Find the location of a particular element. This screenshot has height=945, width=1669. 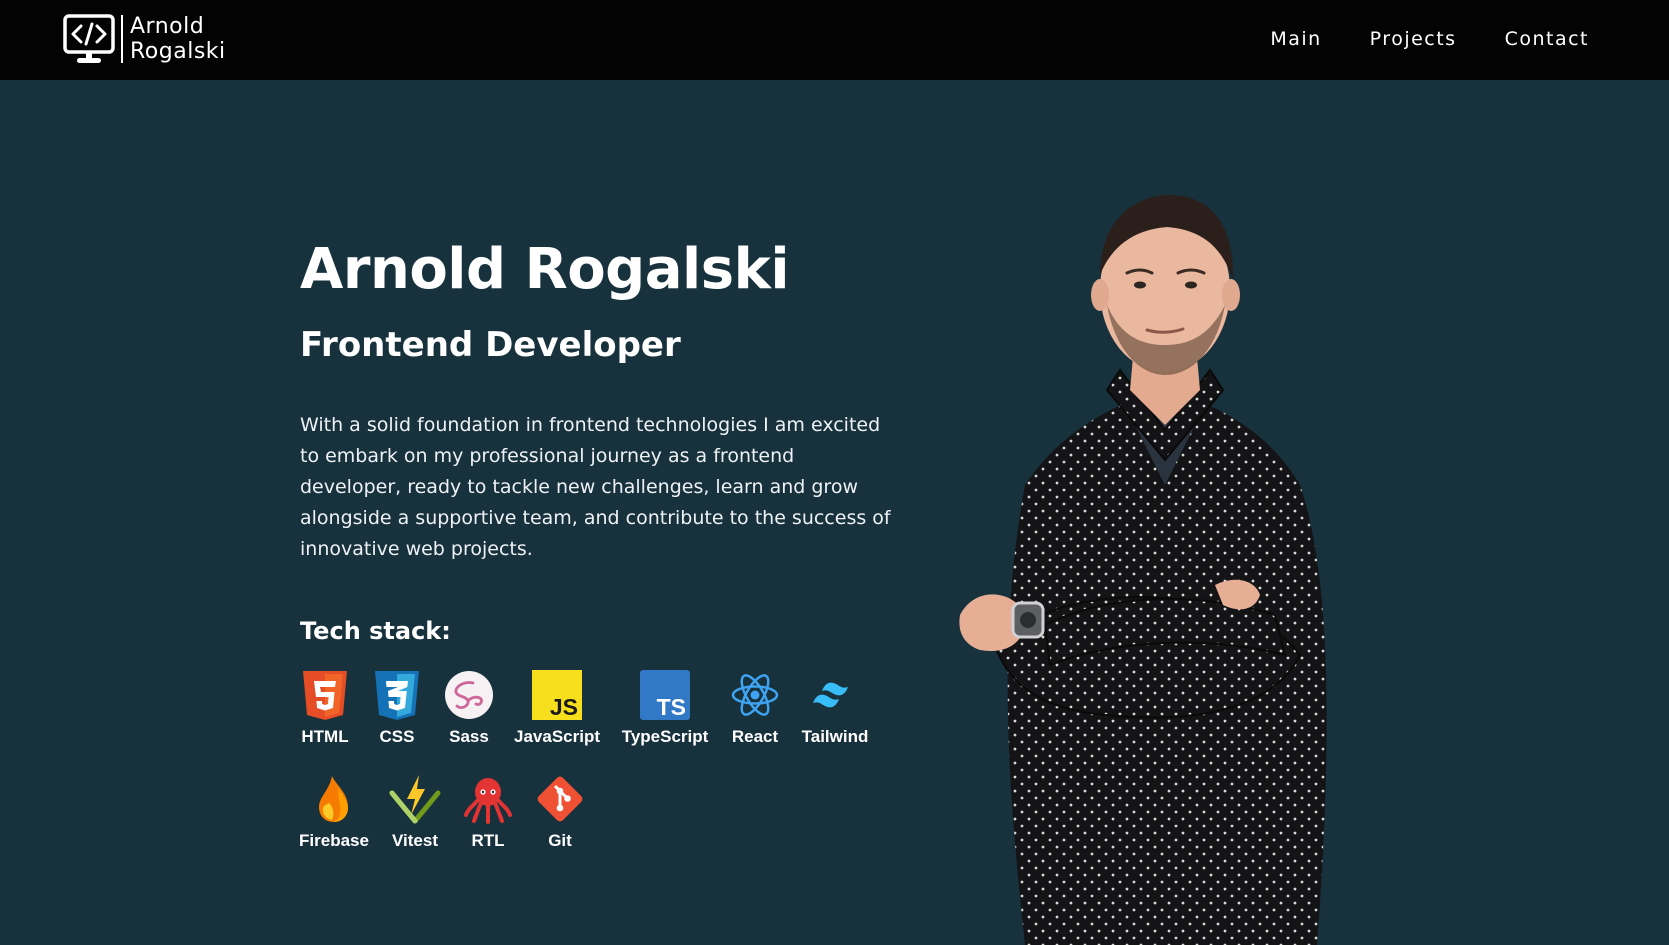

nav-link-contact: Contact is located at coordinates (1547, 39).